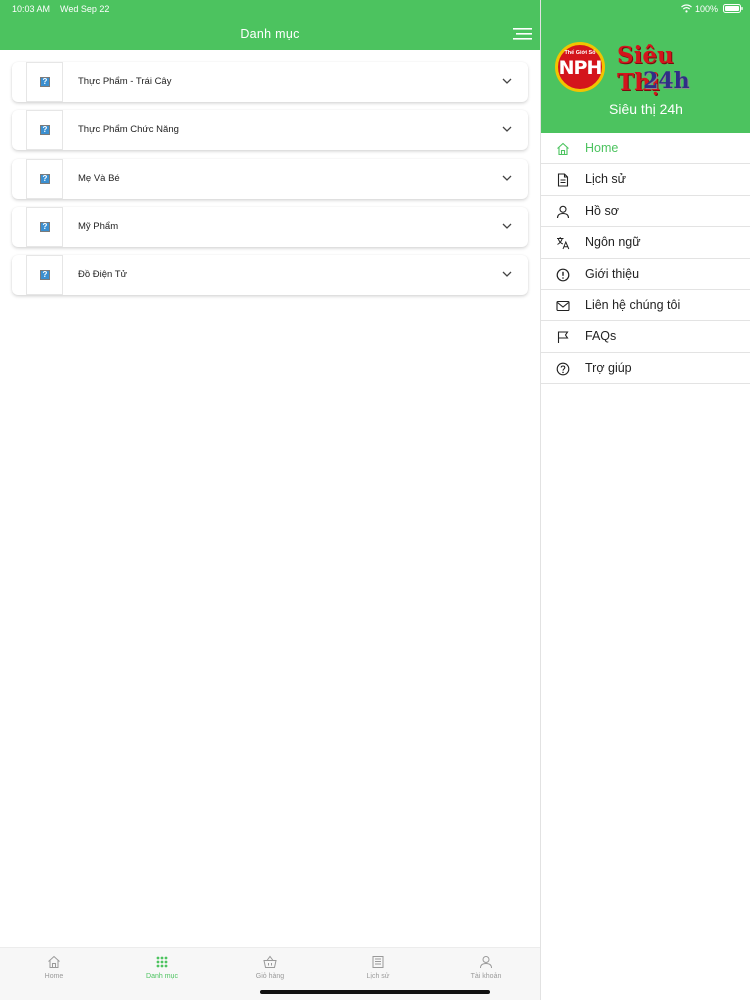  Describe the element at coordinates (270, 275) in the screenshot. I see `category-item: ? Đồ Điện Tử` at that location.